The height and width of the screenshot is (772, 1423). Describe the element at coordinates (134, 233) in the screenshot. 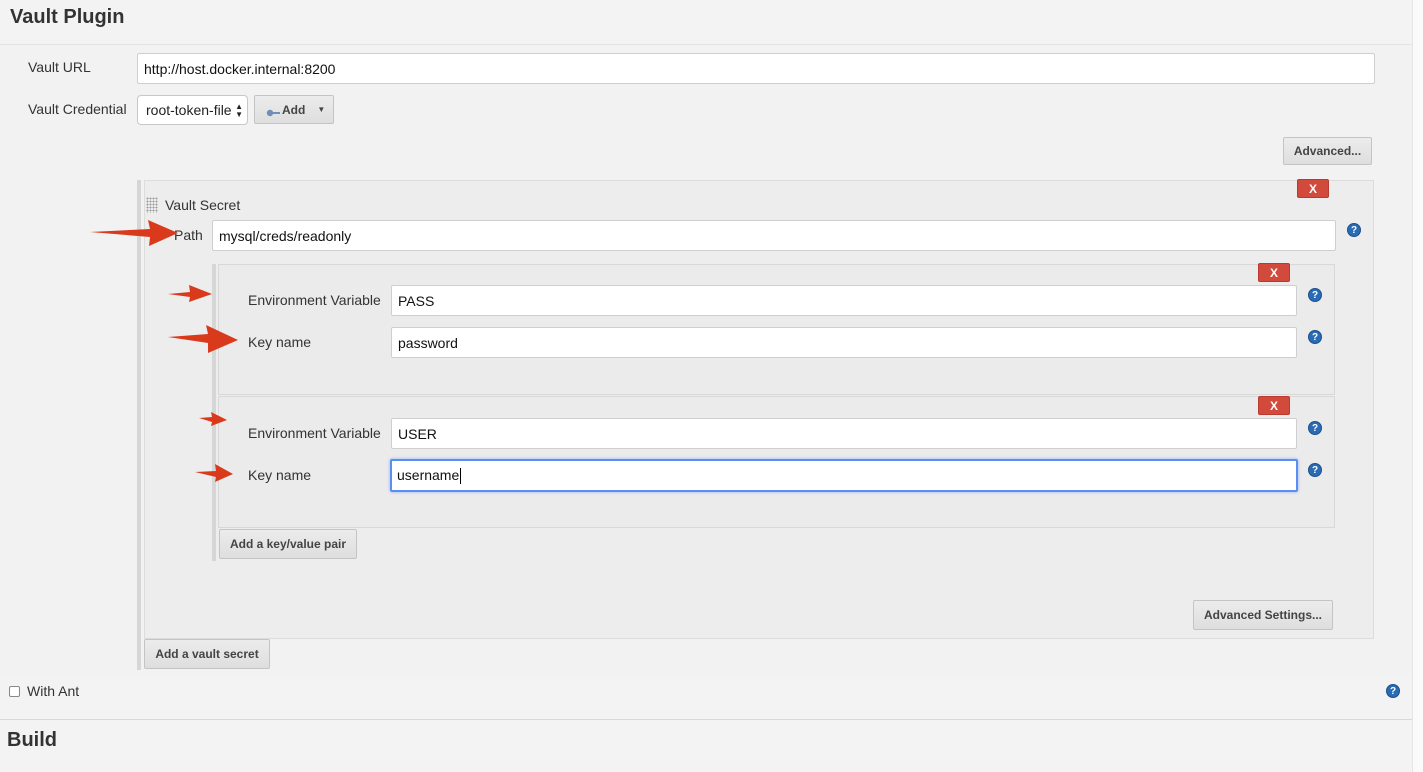

I see `annotation-arrow-path` at that location.